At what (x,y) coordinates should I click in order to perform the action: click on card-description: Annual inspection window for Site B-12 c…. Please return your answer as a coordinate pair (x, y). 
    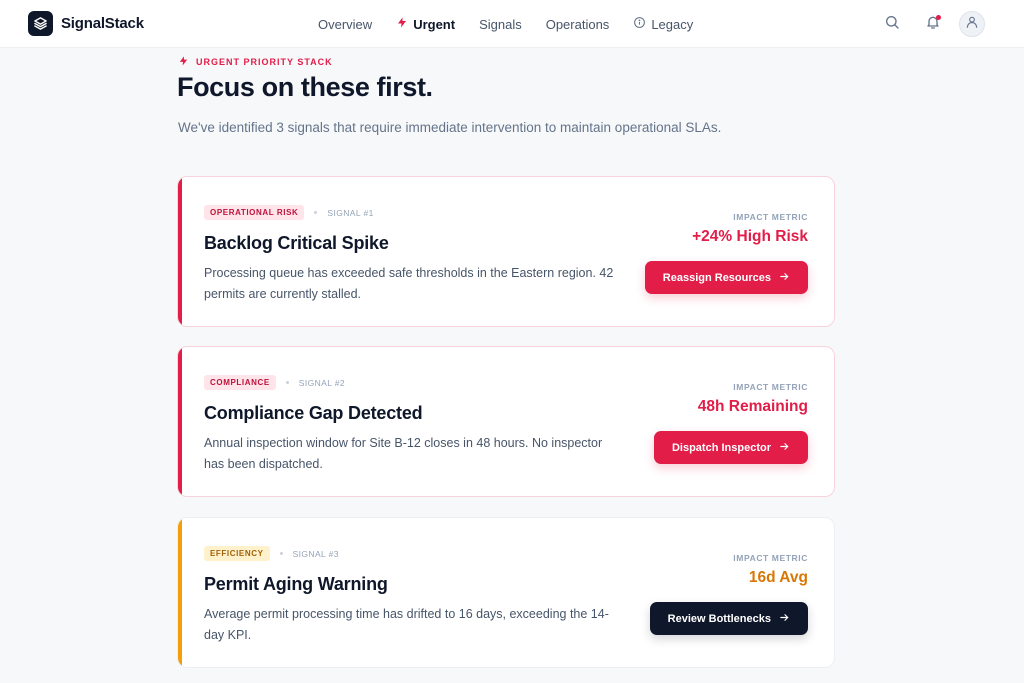
    Looking at the image, I should click on (403, 453).